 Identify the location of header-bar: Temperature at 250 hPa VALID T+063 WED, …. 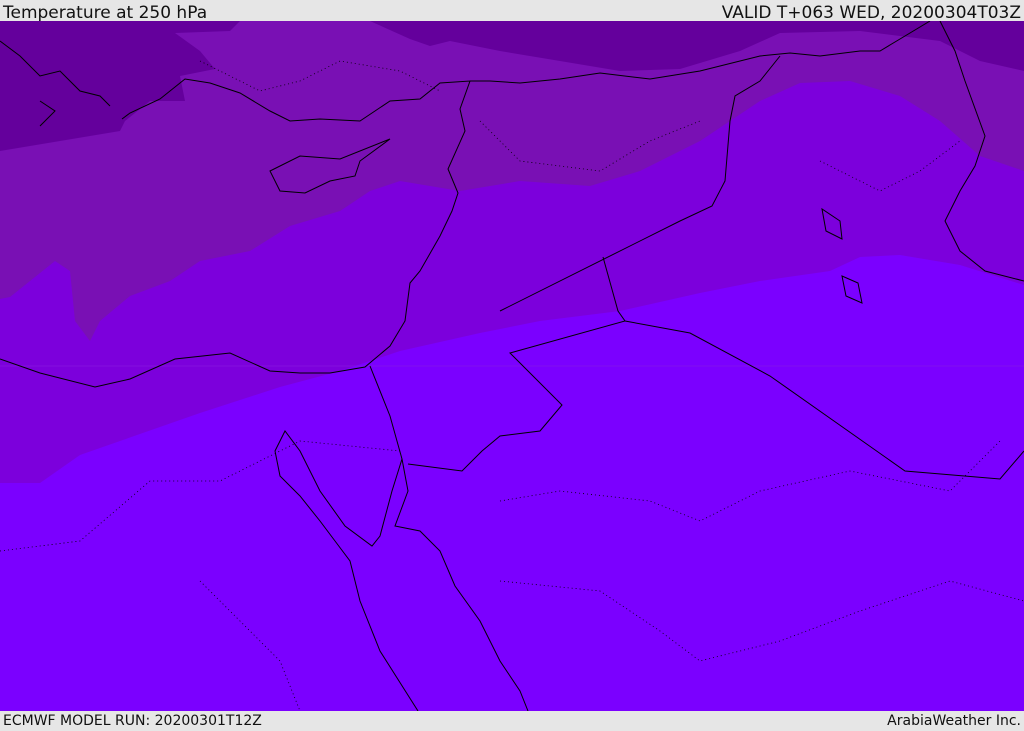
(512, 11).